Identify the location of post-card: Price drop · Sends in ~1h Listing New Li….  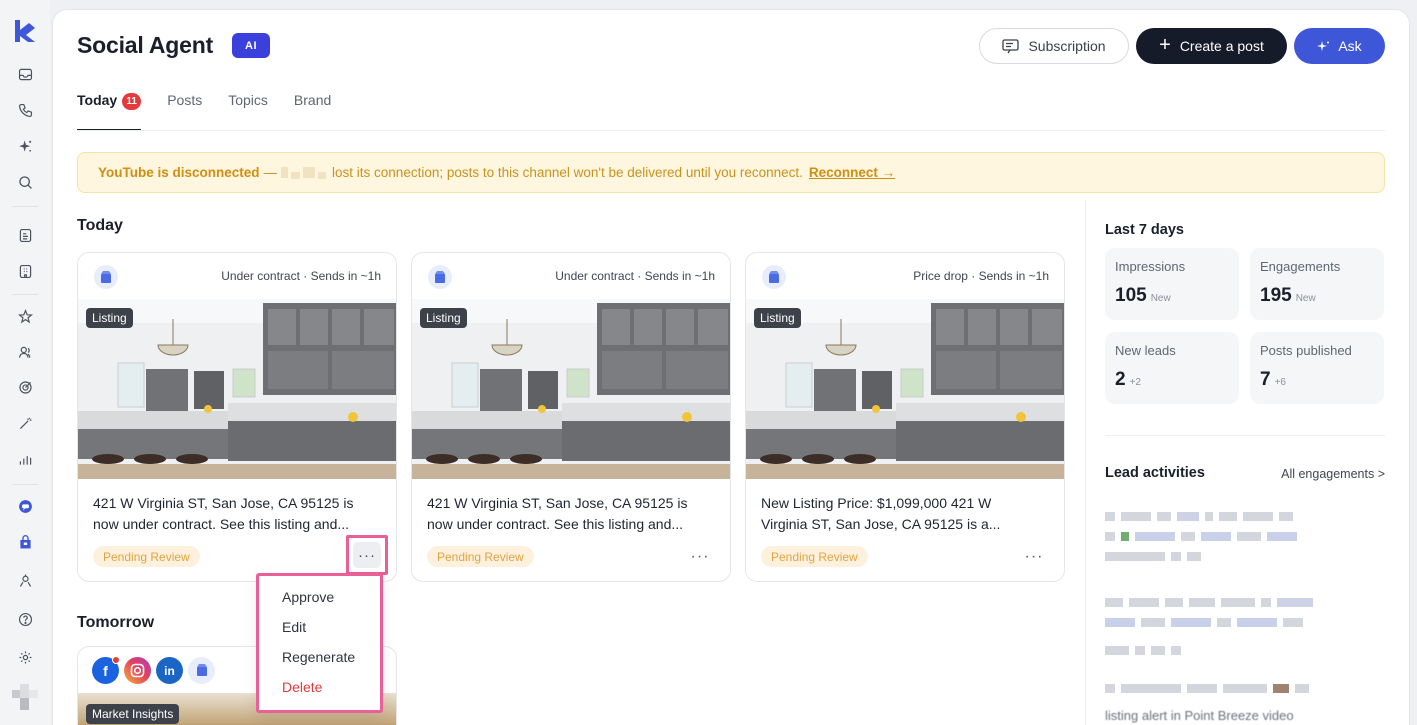
(905, 417).